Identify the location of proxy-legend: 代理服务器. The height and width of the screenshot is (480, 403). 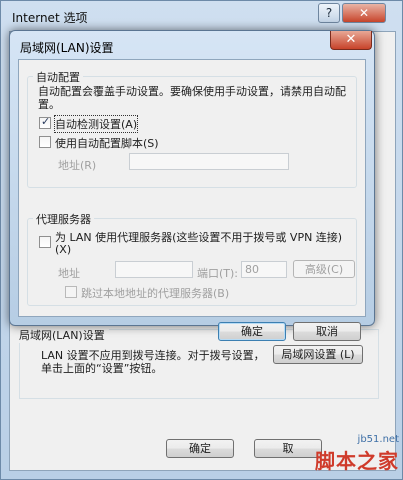
(63, 219).